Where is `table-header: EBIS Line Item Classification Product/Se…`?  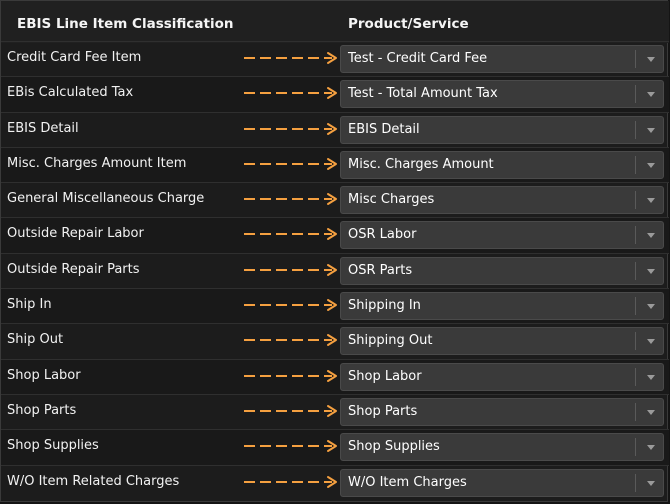
table-header: EBIS Line Item Classification Product/Se… is located at coordinates (335, 22).